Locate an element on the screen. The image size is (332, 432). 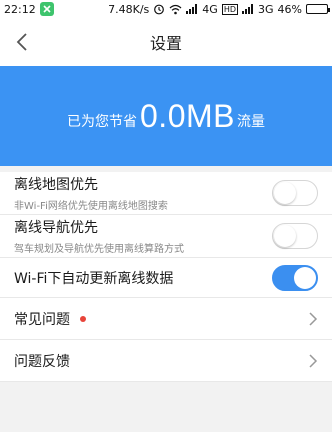
status-right: 7.48K/s 4G HD 3G 46% is located at coordinates (219, 9).